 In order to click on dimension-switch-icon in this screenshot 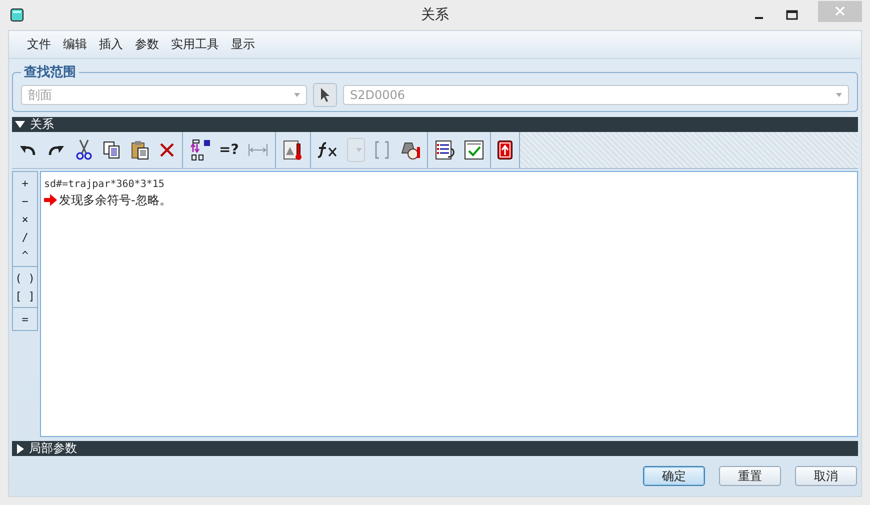, I will do `click(200, 150)`.